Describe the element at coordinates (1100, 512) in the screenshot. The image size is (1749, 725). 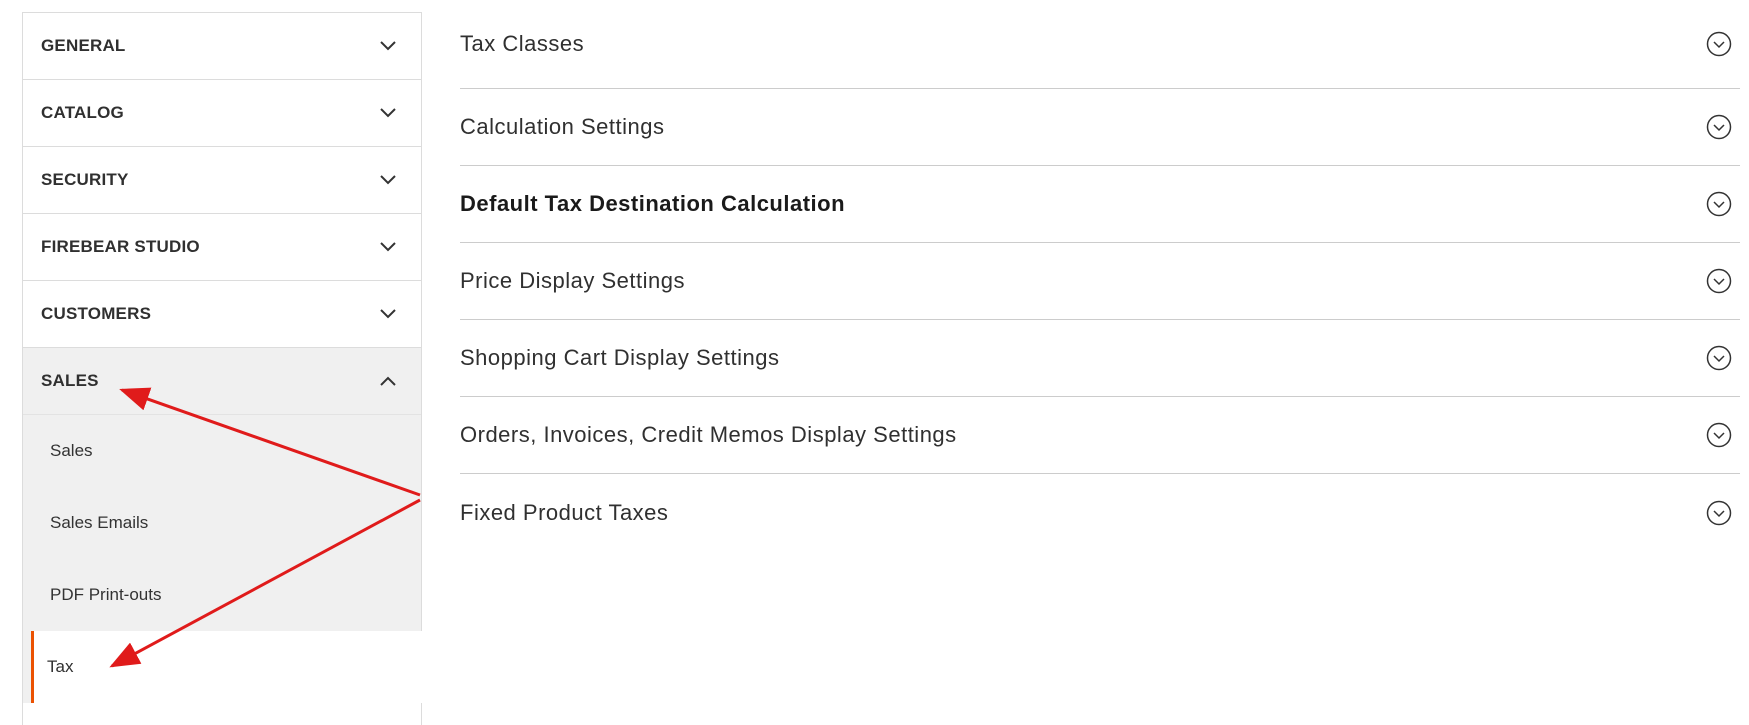
I see `section-fixed-product-taxes: Fixed Product Taxes` at that location.